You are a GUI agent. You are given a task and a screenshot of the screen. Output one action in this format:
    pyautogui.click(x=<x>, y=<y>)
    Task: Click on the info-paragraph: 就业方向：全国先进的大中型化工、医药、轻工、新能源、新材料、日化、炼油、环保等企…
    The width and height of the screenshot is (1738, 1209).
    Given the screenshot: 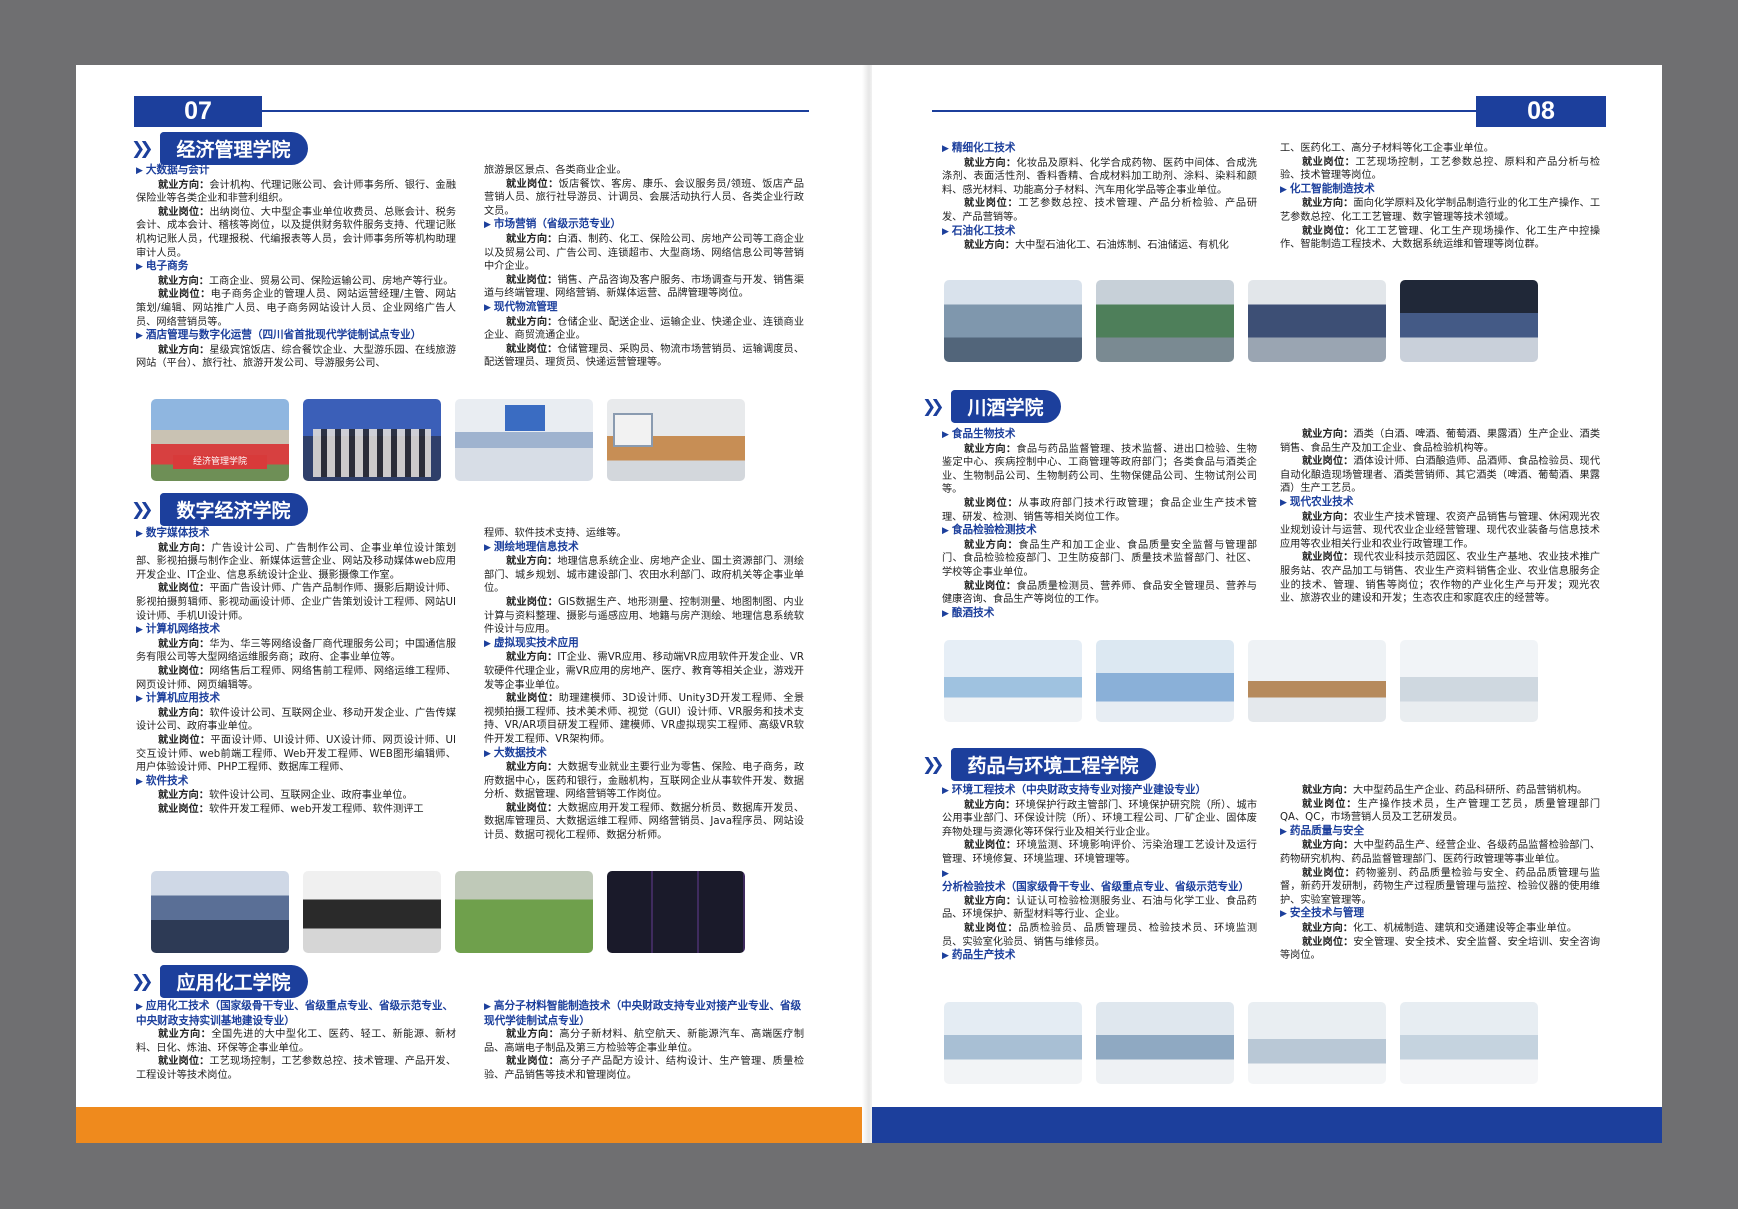 What is the action you would take?
    pyautogui.click(x=296, y=1041)
    